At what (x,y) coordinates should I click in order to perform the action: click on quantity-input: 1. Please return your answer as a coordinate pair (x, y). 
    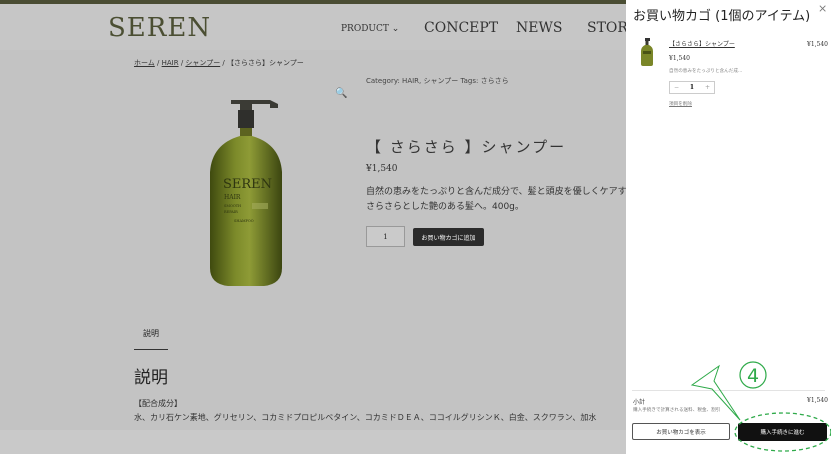
    Looking at the image, I should click on (385, 236).